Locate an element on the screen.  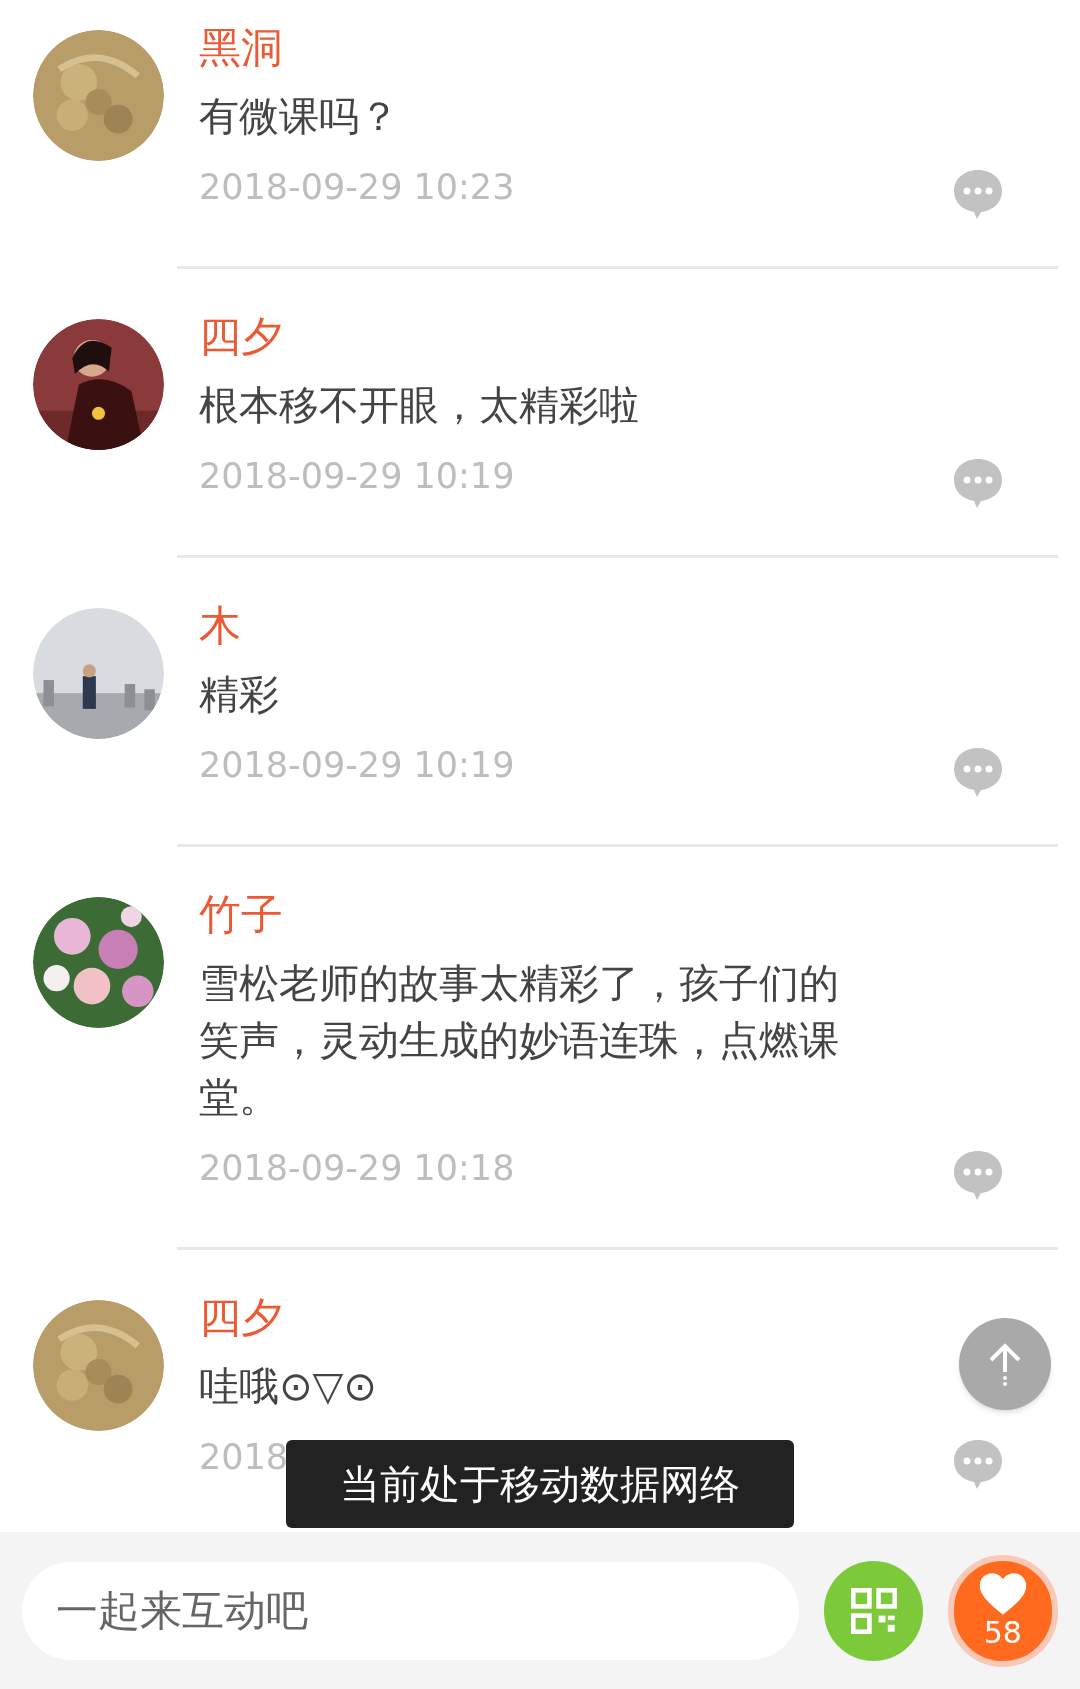
comment-text: 雪松老师的故事太精彩了，孩子们的笑声，灵动生成的妙语连珠，点燃课堂。 is located at coordinates (519, 1040).